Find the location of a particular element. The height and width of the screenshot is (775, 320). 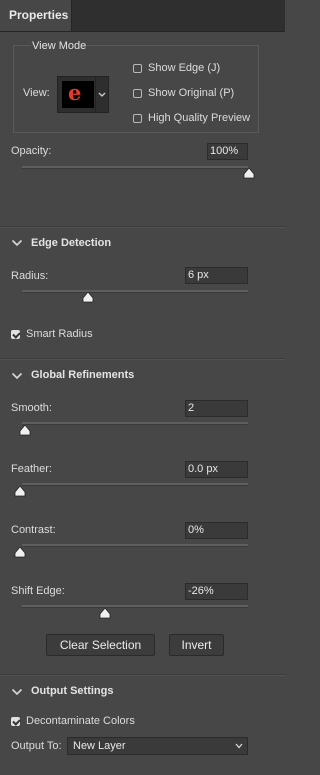

tab-properties: Properties is located at coordinates (36, 15).